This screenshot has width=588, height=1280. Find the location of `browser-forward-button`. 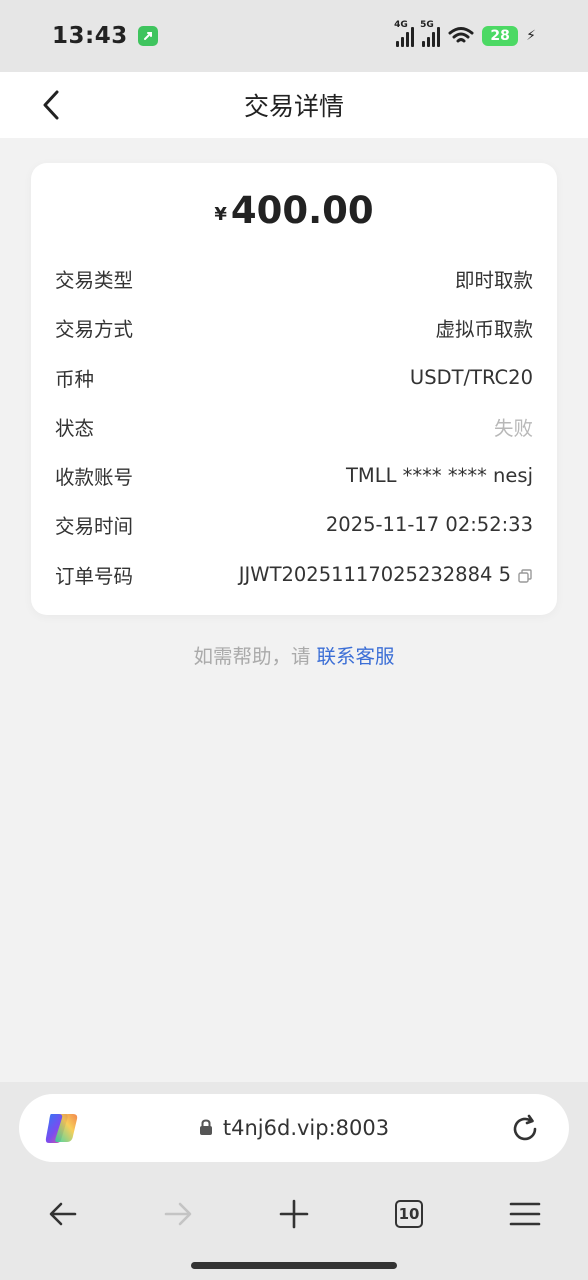

browser-forward-button is located at coordinates (178, 1214).